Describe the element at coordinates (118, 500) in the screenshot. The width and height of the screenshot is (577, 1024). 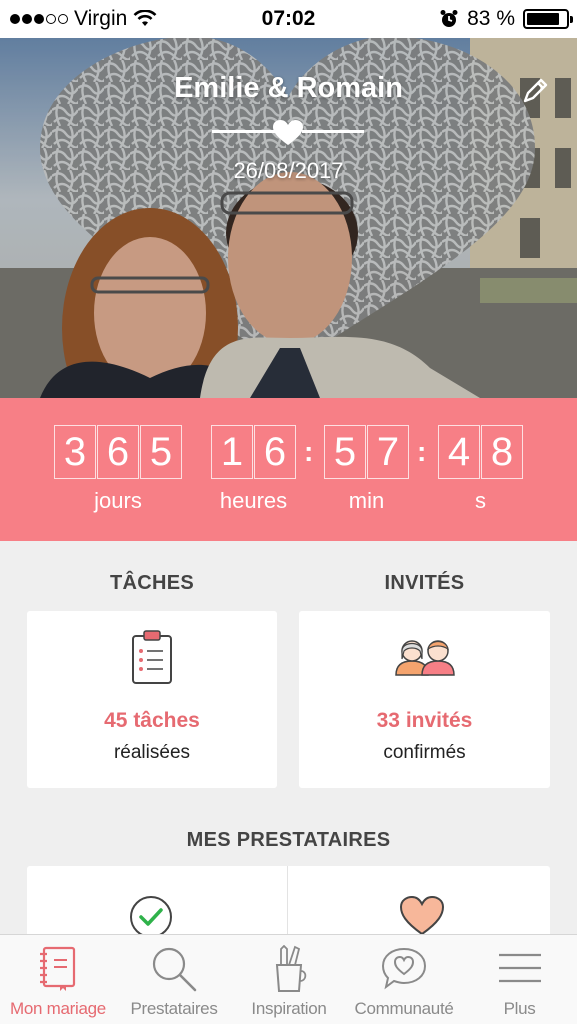
I see `countdown-days-label: jours` at that location.